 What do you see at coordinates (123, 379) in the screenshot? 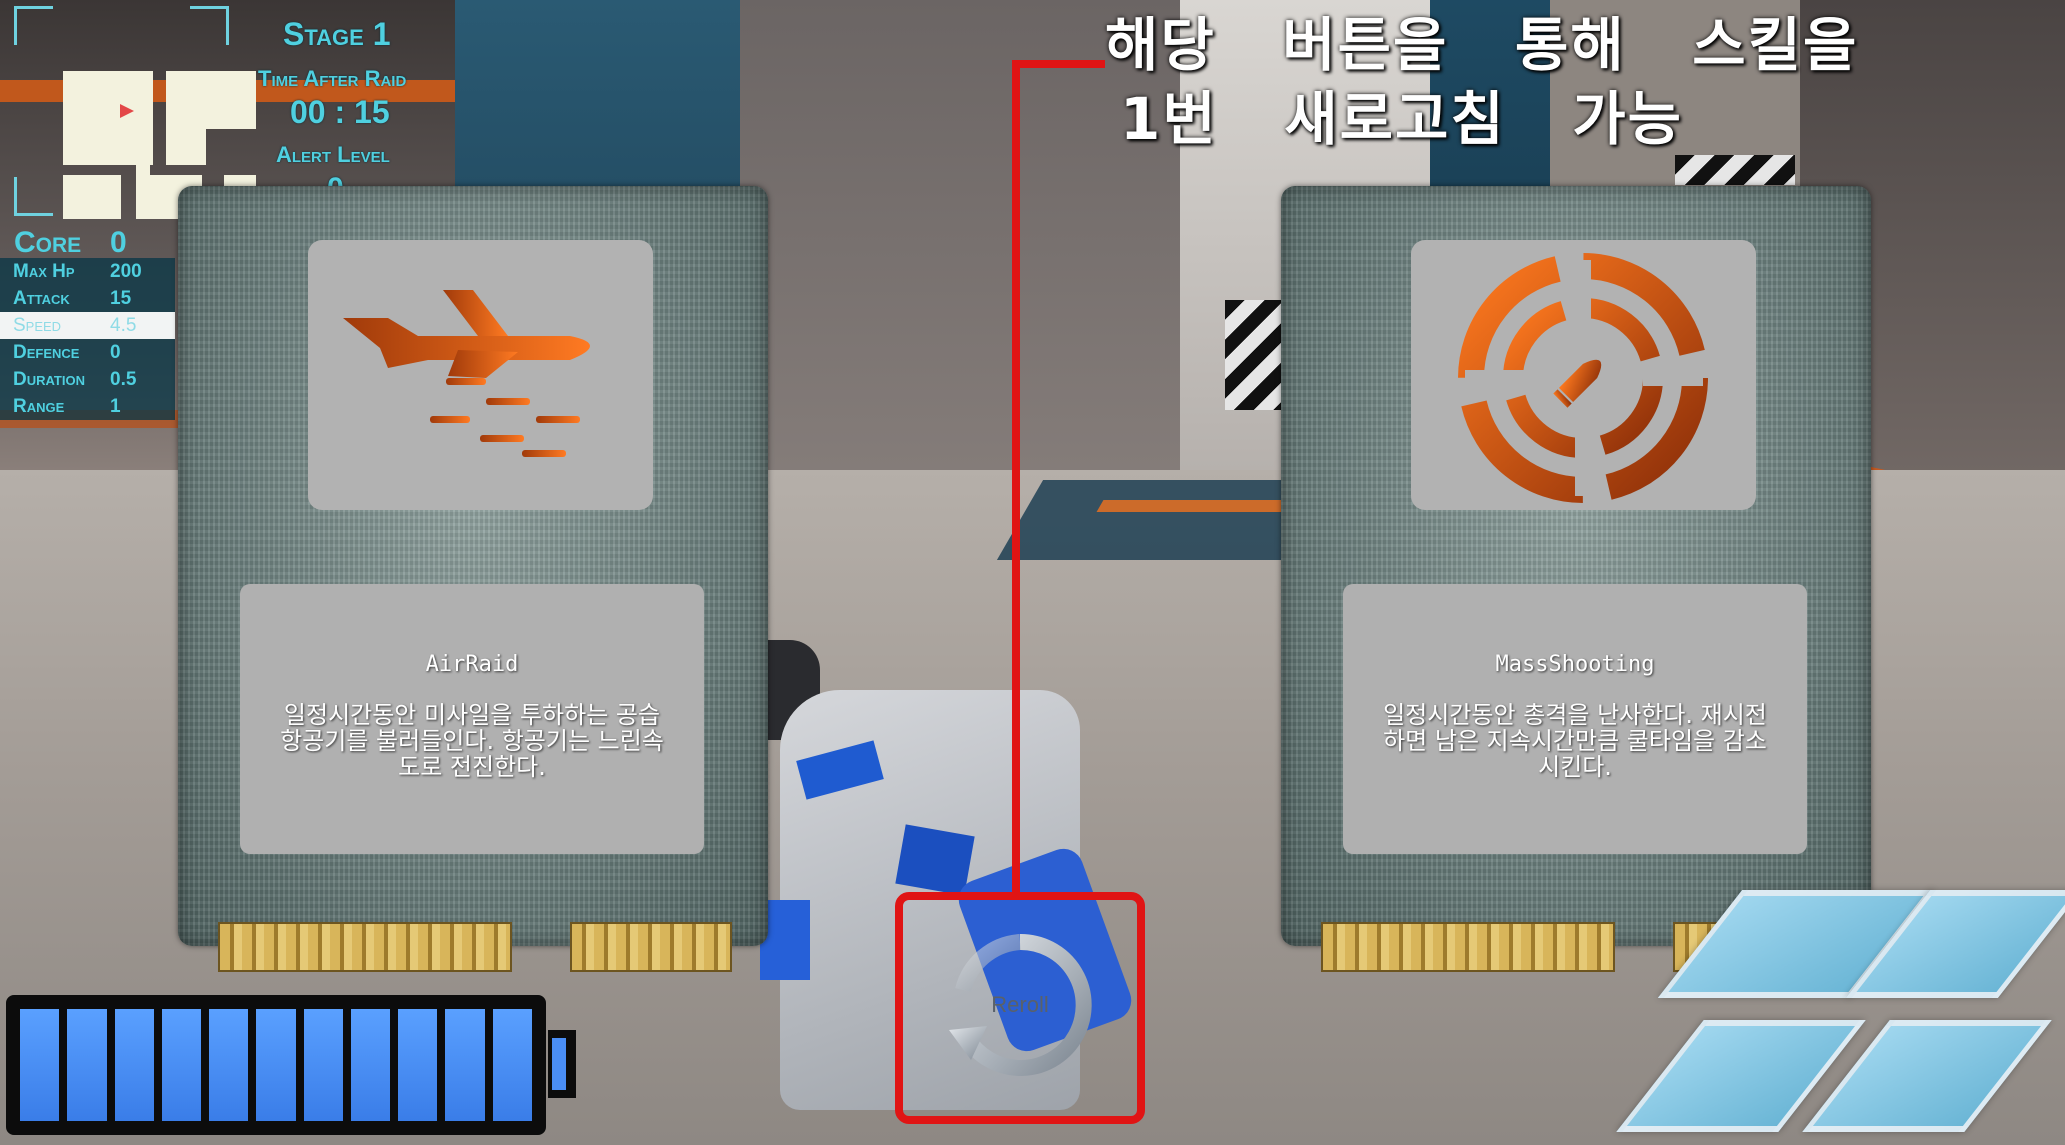
I see `stat-value: 0.5` at bounding box center [123, 379].